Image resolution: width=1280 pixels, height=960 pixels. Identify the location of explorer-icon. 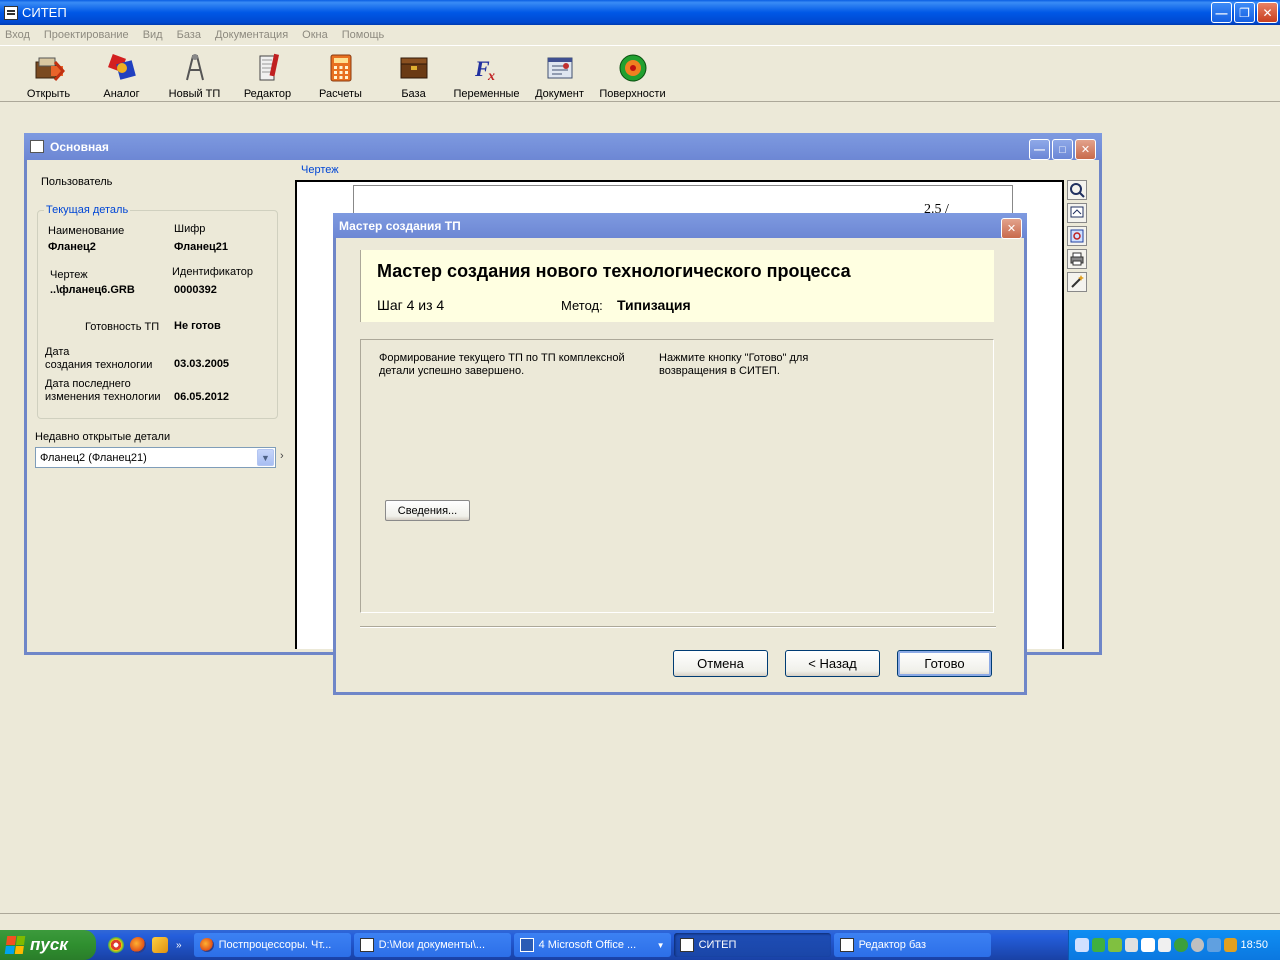
(366, 945).